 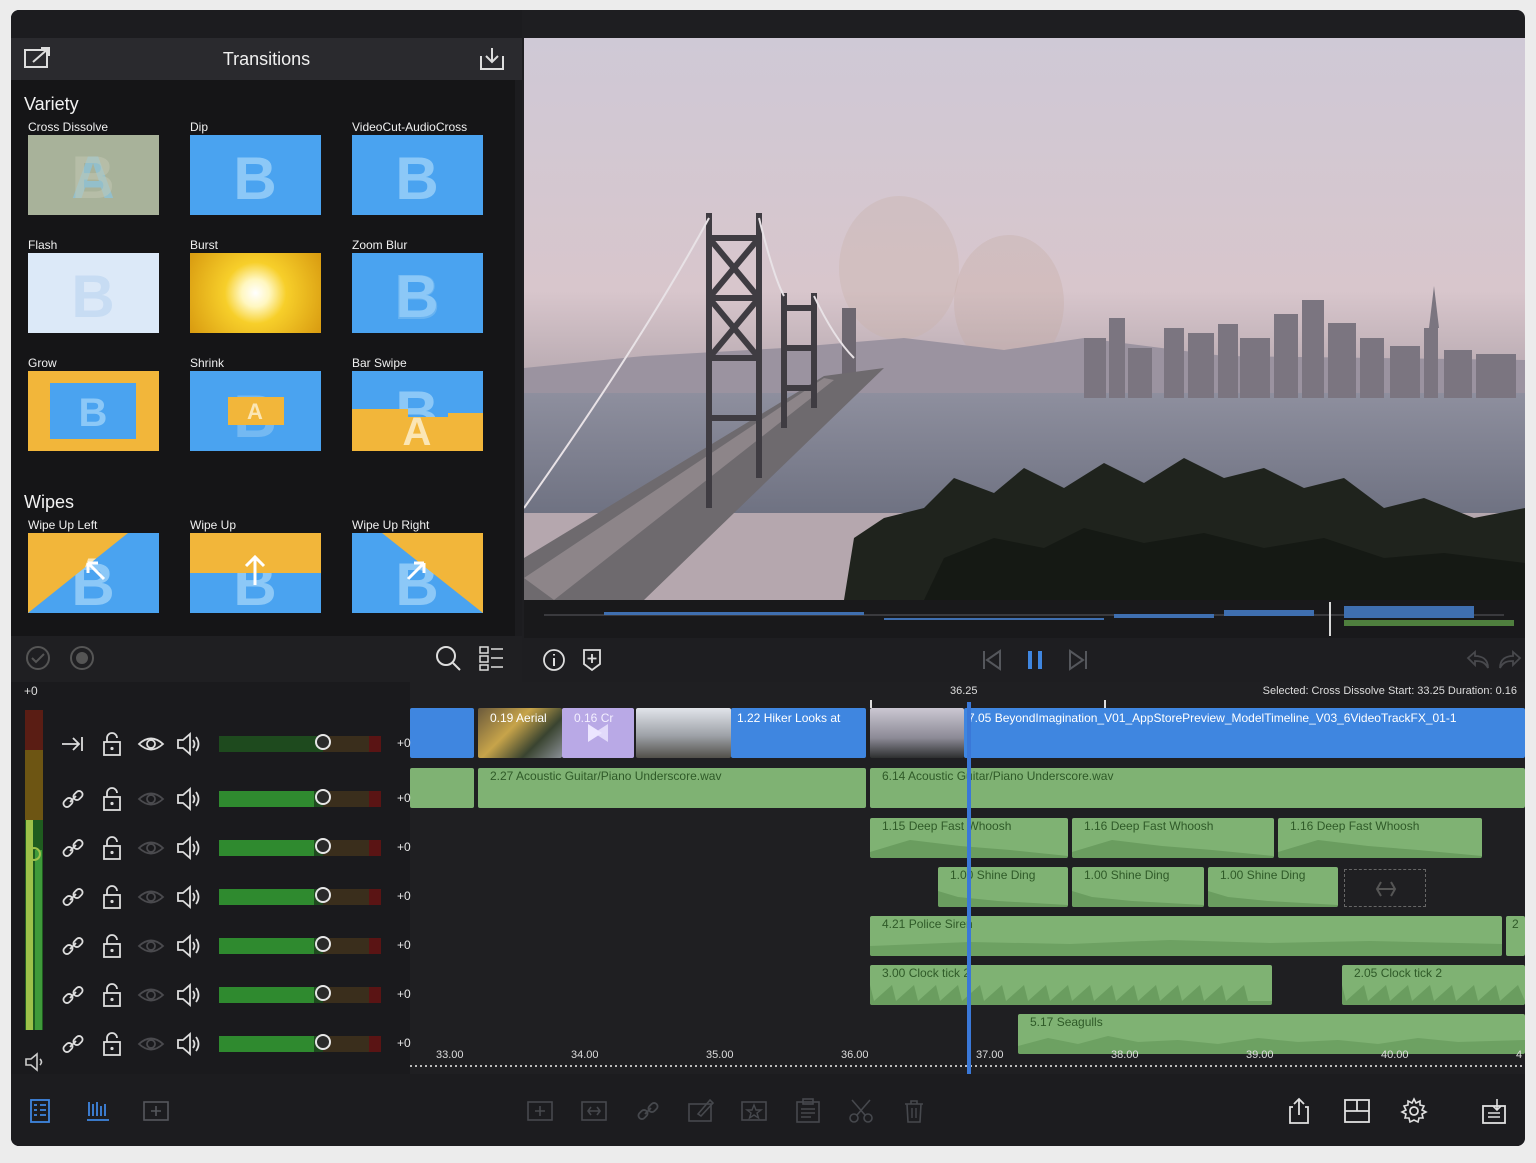 I want to click on apply-checkmark-icon, so click(x=38, y=658).